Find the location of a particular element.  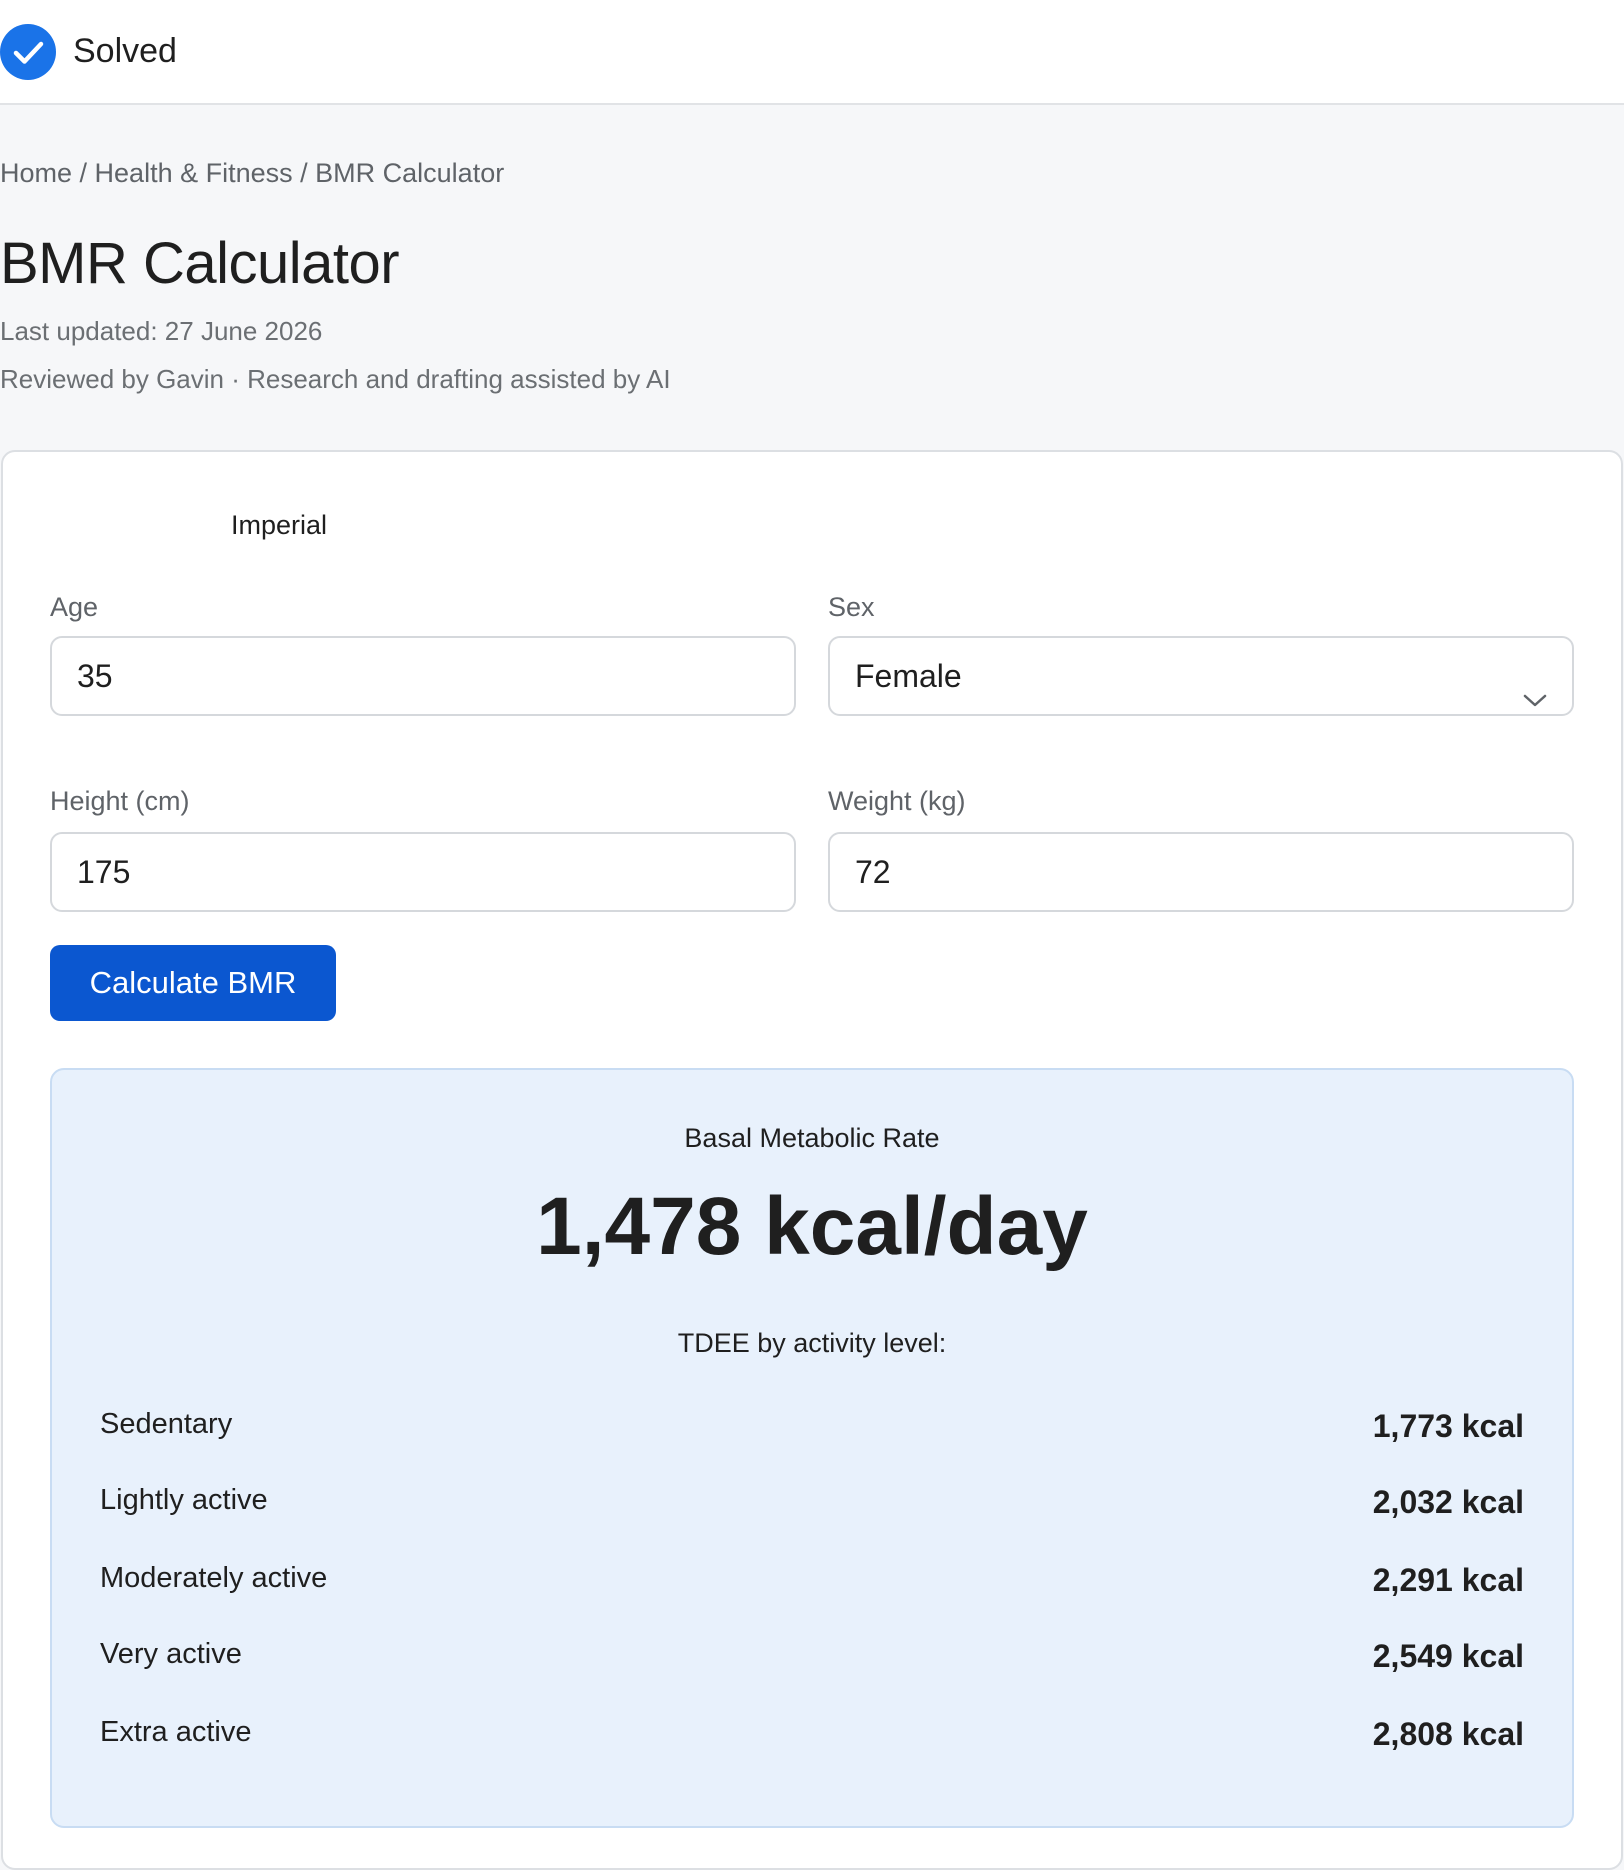

sex-label: Sex is located at coordinates (851, 607).